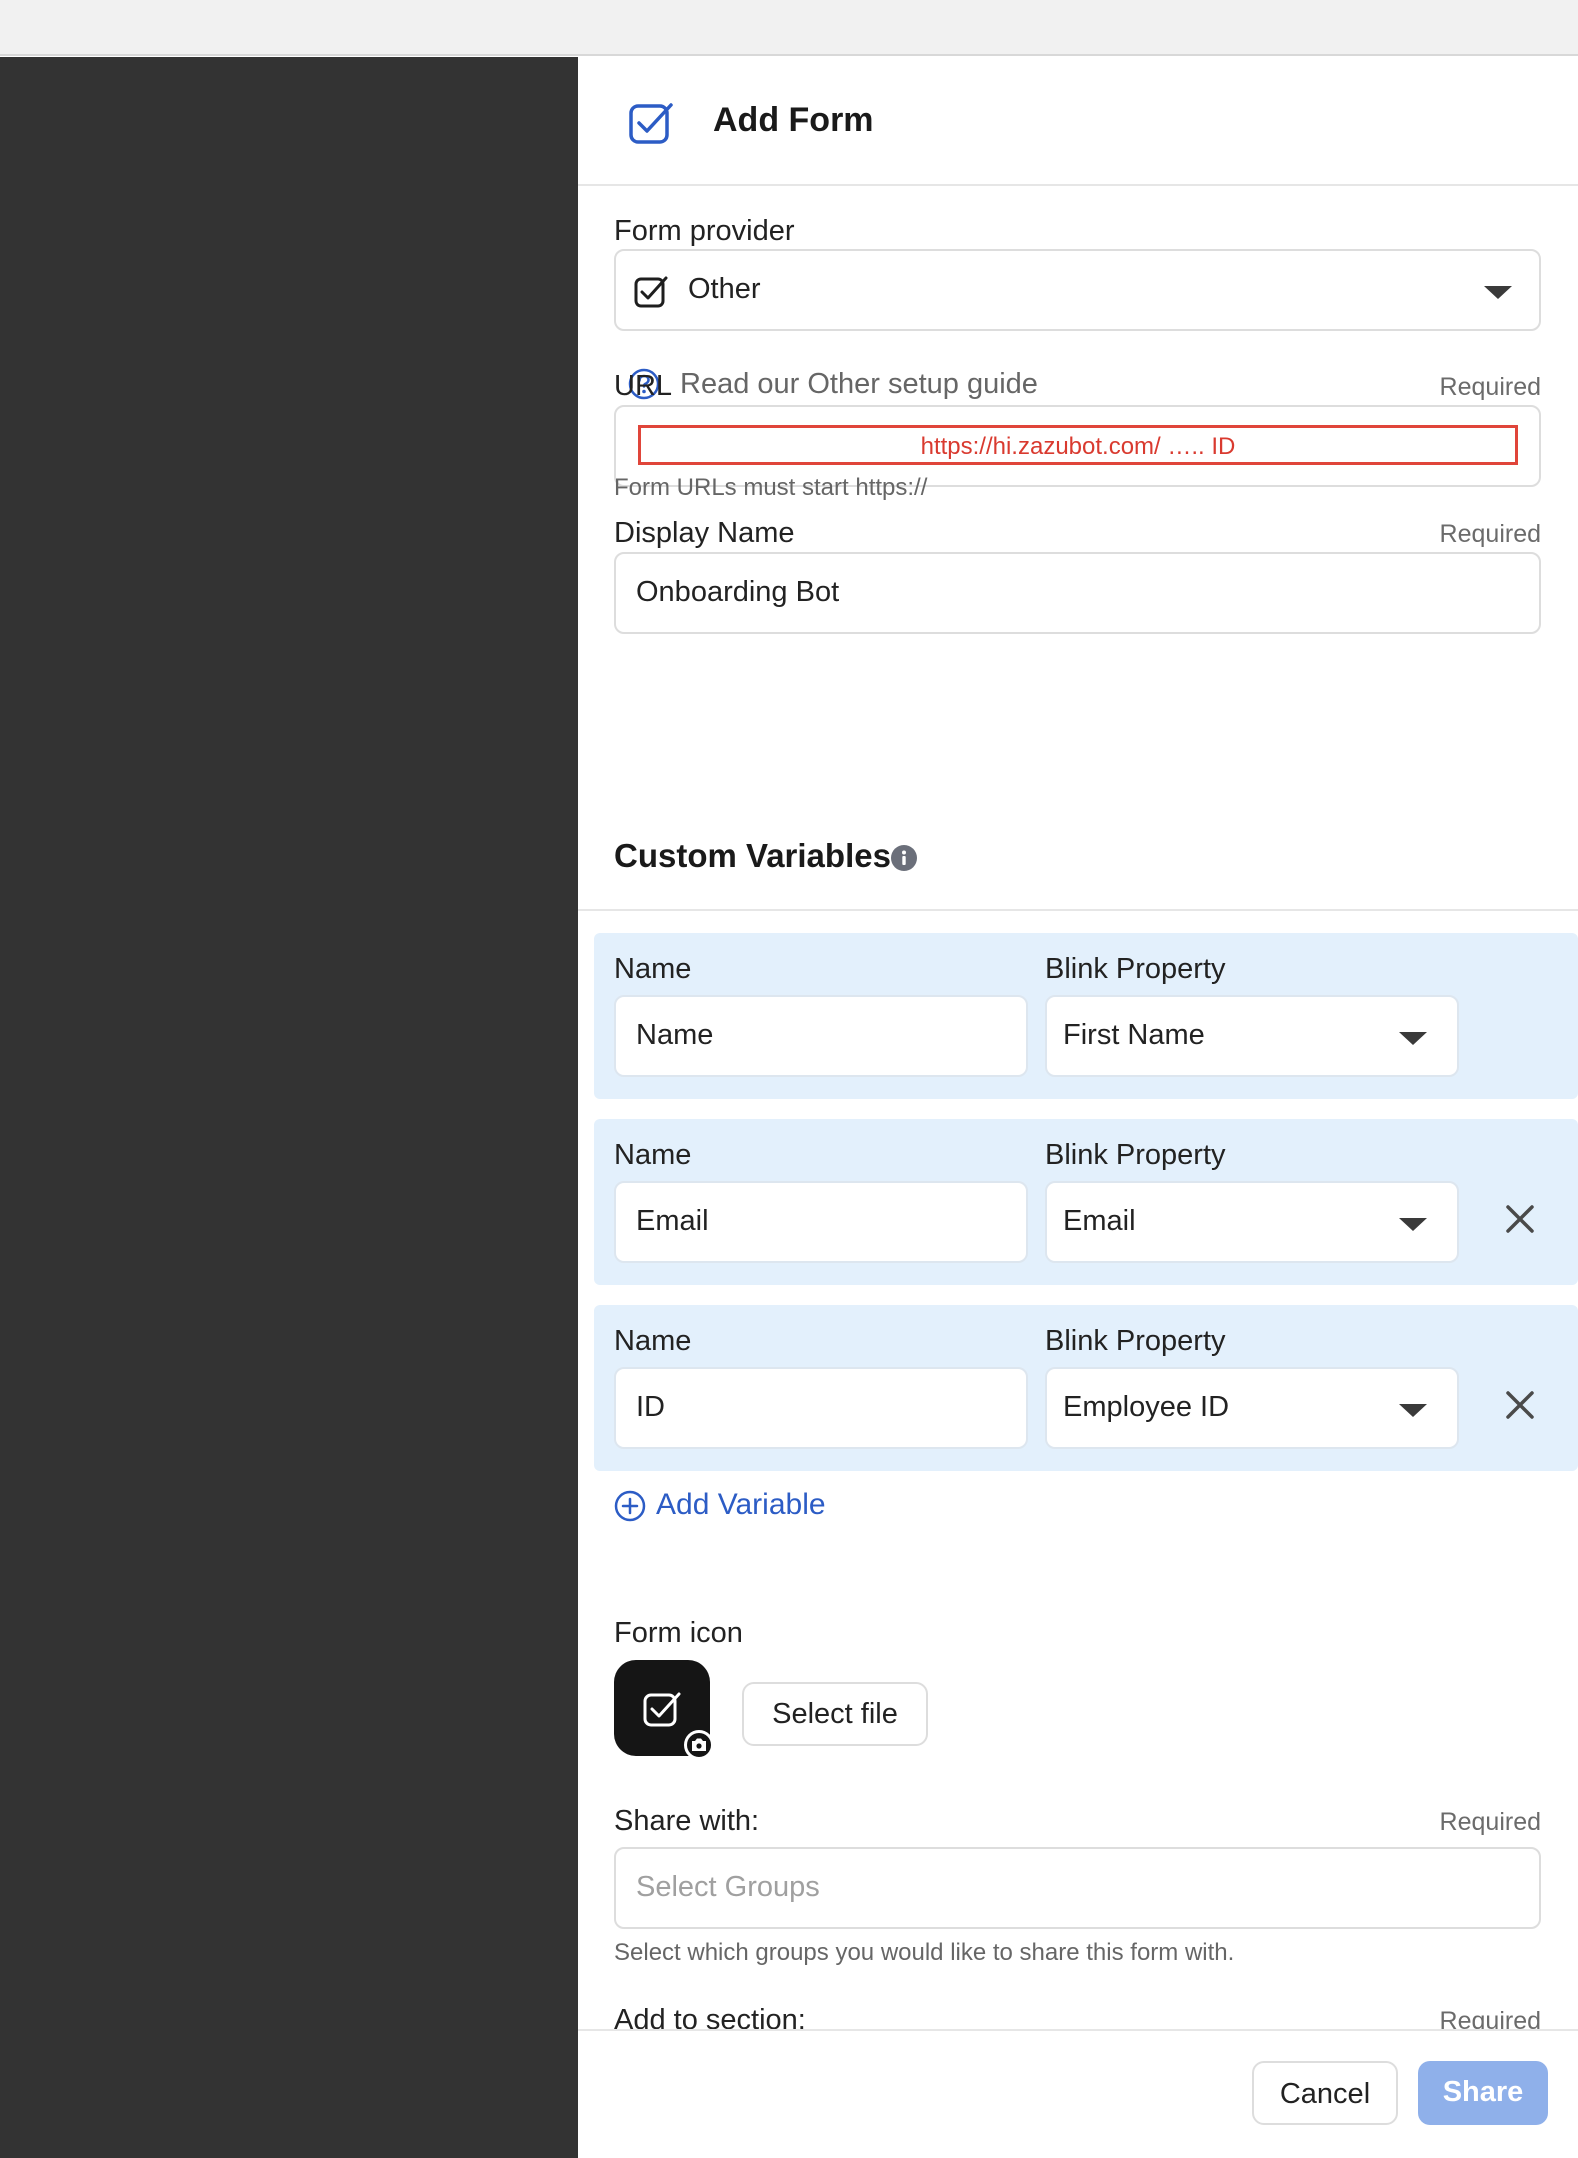  I want to click on page-title: Add Form, so click(793, 120).